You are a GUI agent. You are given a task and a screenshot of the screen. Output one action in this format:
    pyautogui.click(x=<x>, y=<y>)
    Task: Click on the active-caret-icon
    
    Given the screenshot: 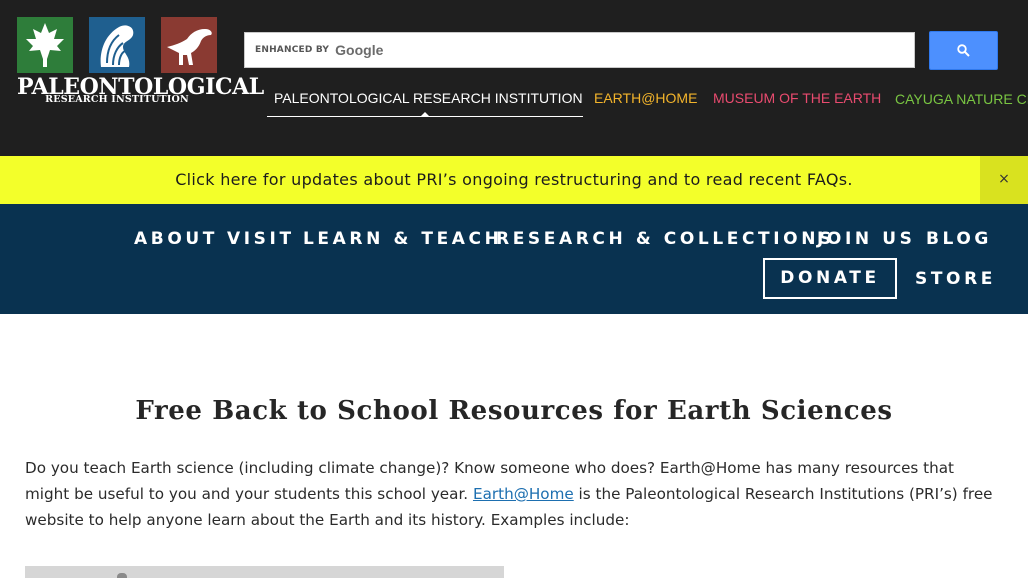 What is the action you would take?
    pyautogui.click(x=425, y=114)
    